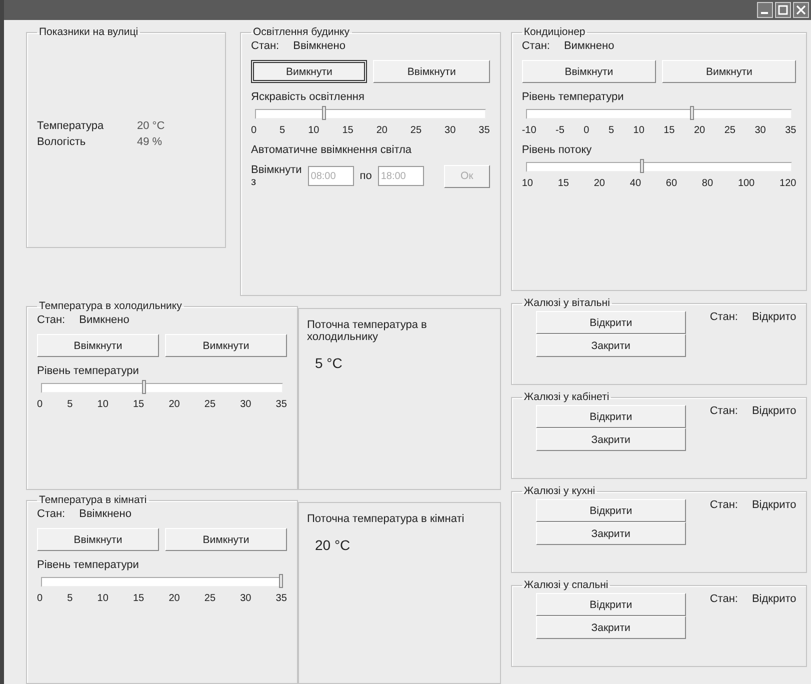 The image size is (811, 684). I want to click on tick-label: 80, so click(708, 183).